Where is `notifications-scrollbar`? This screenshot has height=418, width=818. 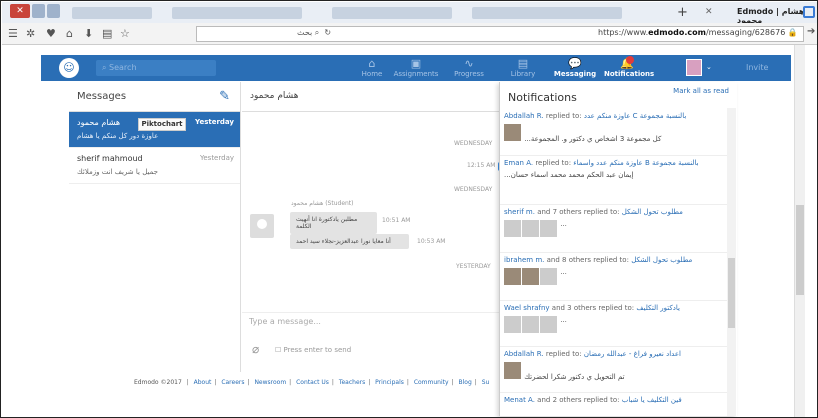 notifications-scrollbar is located at coordinates (731, 262).